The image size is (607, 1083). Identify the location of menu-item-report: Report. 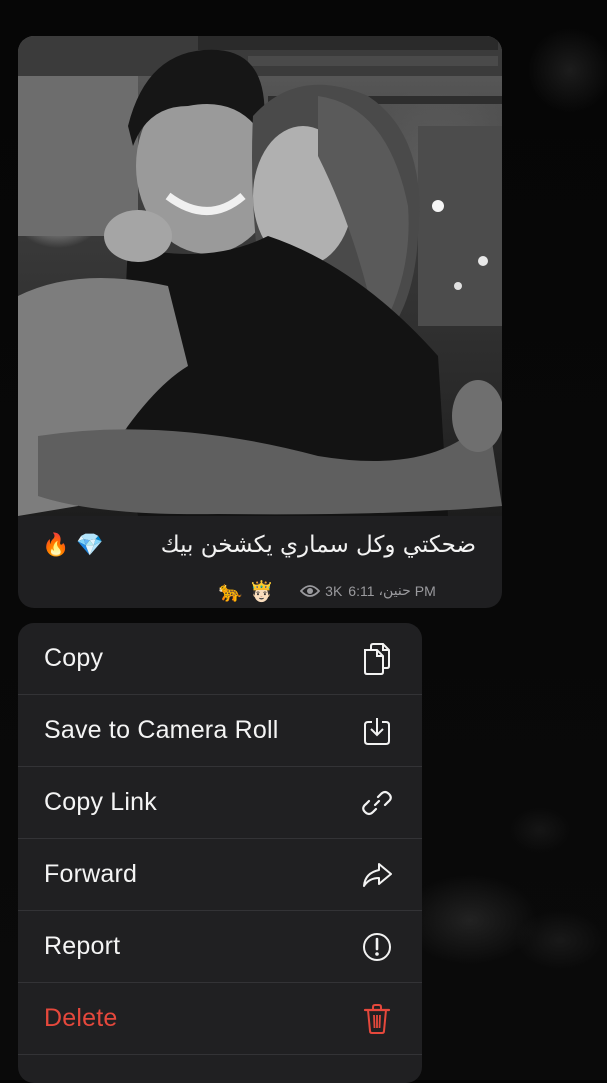
(220, 947).